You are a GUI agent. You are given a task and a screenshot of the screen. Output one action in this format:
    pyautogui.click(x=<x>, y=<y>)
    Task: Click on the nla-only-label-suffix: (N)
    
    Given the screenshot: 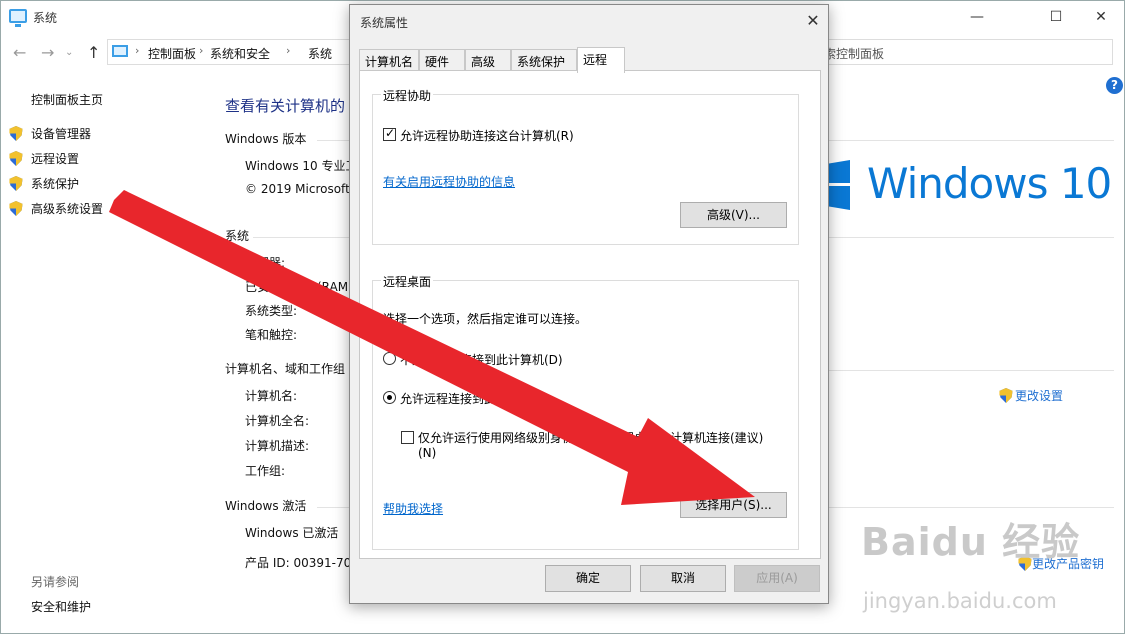 What is the action you would take?
    pyautogui.click(x=427, y=453)
    